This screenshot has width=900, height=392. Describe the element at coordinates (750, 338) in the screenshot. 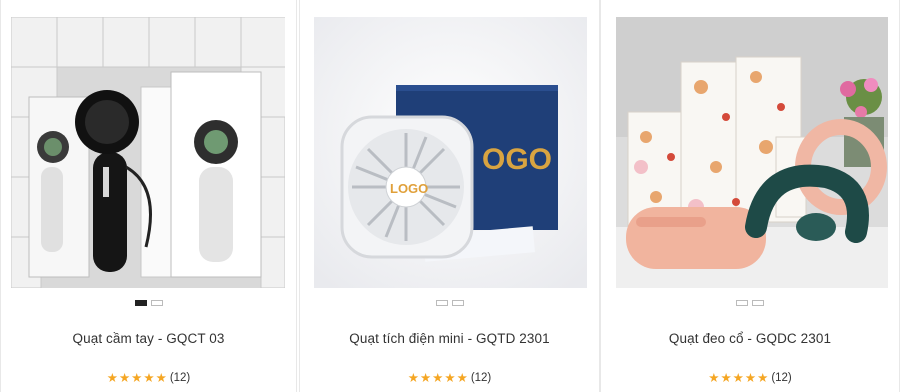

I see `product-name: Quạt đeo cổ - GQDC 2301` at that location.